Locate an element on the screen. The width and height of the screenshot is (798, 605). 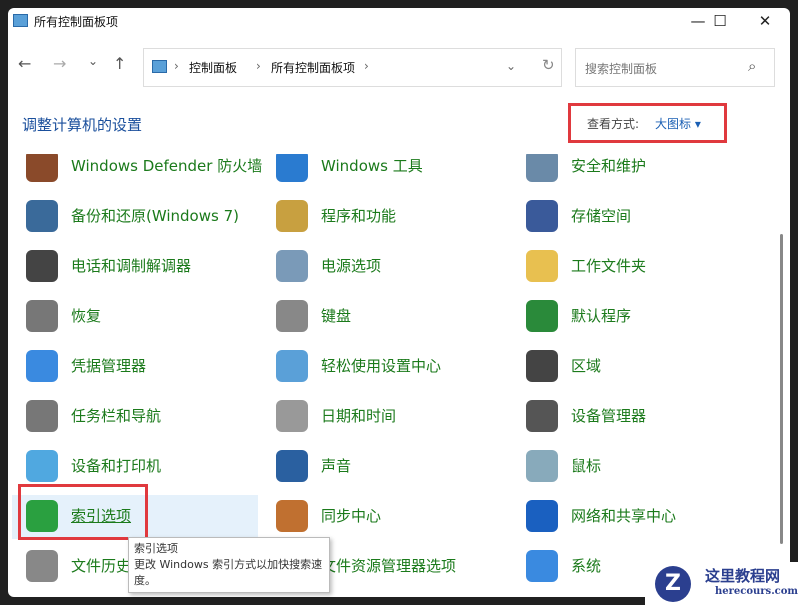
control-panel-item: 声音 is located at coordinates (385, 467).